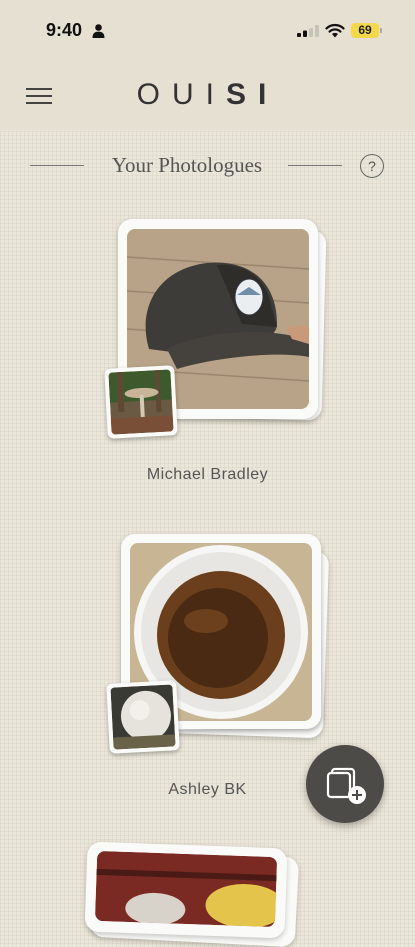 The height and width of the screenshot is (947, 415). I want to click on app-logo: OUISI, so click(207, 95).